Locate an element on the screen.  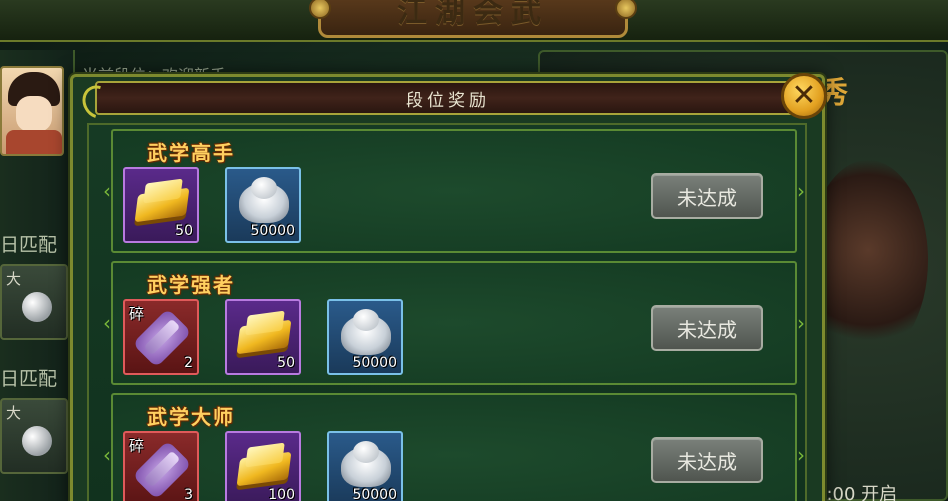
dialog-title: 段位奖励 is located at coordinates (448, 100).